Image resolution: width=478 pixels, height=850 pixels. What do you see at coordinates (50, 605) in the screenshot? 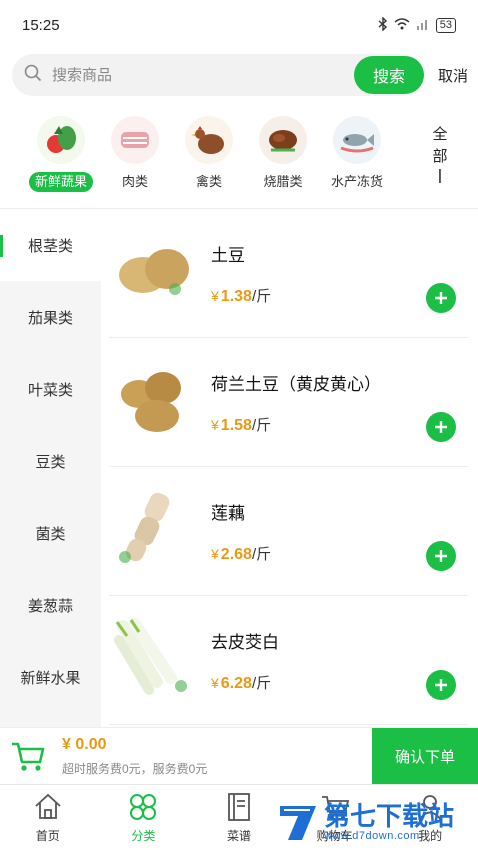
I see `sidebar-item-ginger-onion-garlic: 姜葱蒜` at bounding box center [50, 605].